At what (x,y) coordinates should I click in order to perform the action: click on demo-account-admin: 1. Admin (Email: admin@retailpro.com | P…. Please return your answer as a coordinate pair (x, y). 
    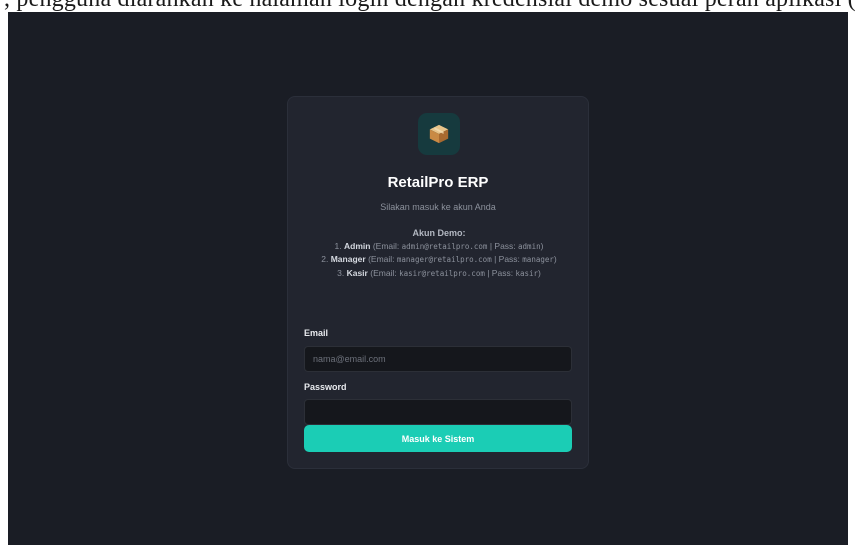
    Looking at the image, I should click on (439, 245).